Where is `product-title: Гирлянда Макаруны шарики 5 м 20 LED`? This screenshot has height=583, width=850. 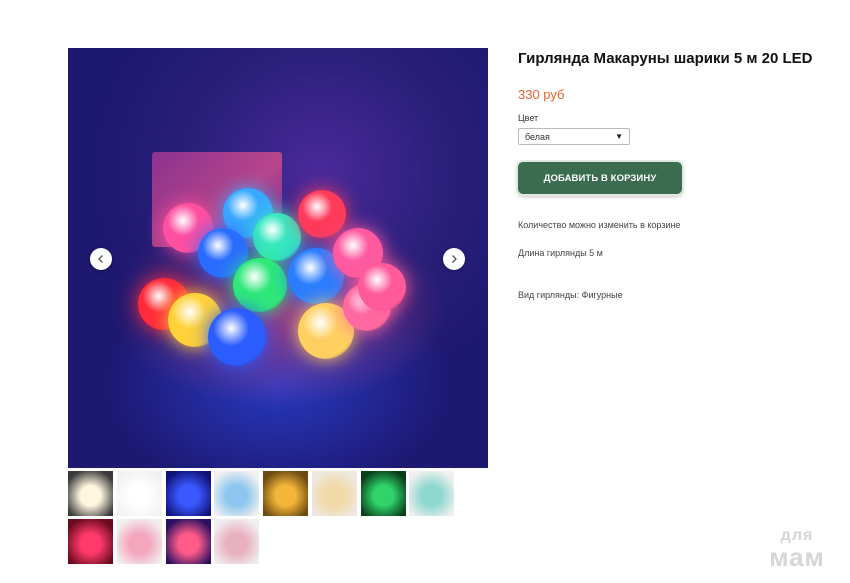 product-title: Гирлянда Макаруны шарики 5 м 20 LED is located at coordinates (665, 58).